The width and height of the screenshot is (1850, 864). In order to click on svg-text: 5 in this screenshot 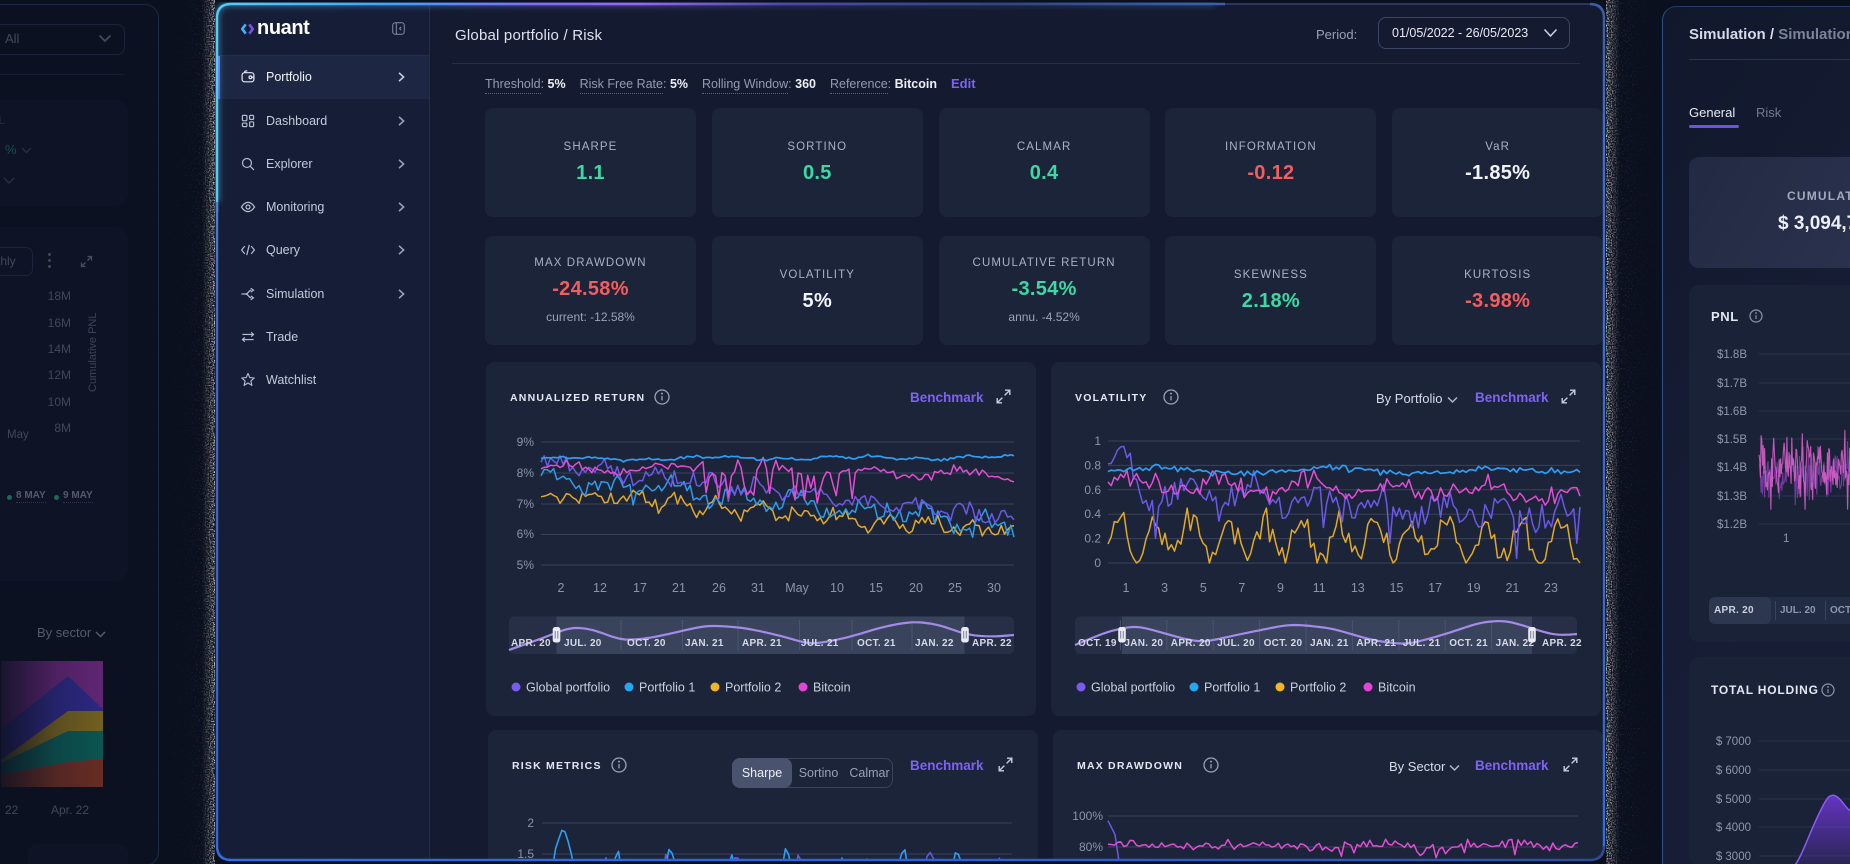, I will do `click(1203, 588)`.